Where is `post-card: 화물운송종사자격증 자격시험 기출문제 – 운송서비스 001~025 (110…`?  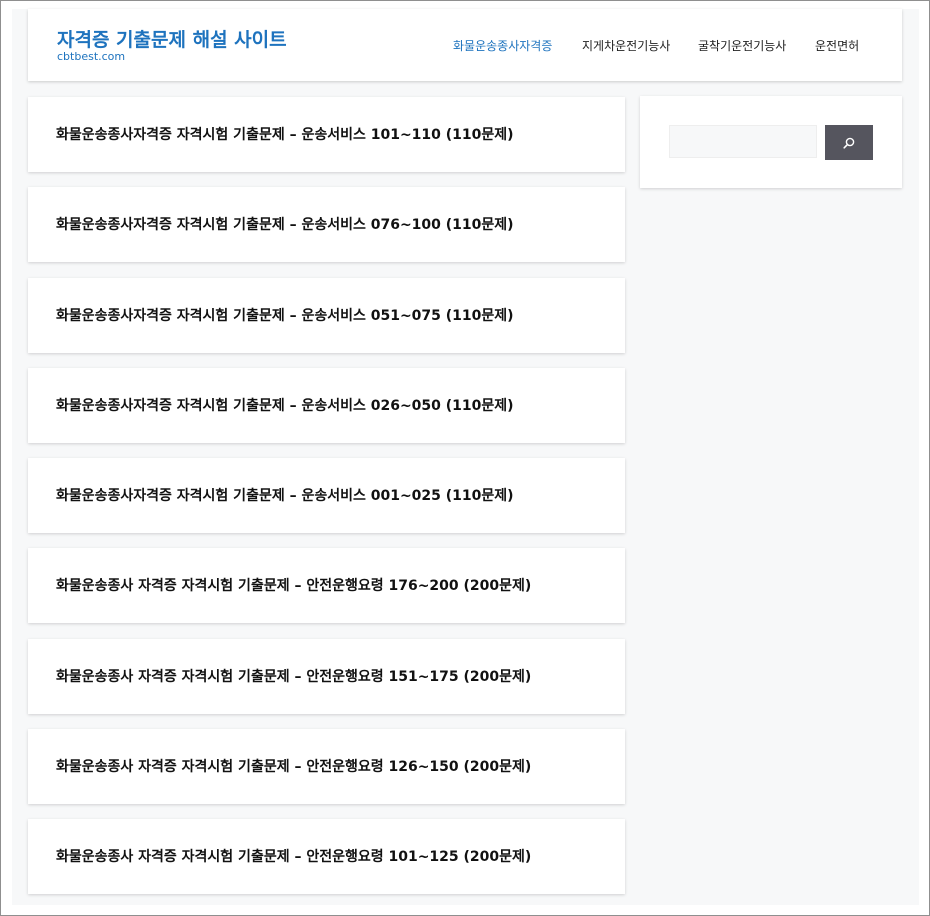
post-card: 화물운송종사자격증 자격시험 기출문제 – 운송서비스 001~025 (110… is located at coordinates (326, 495).